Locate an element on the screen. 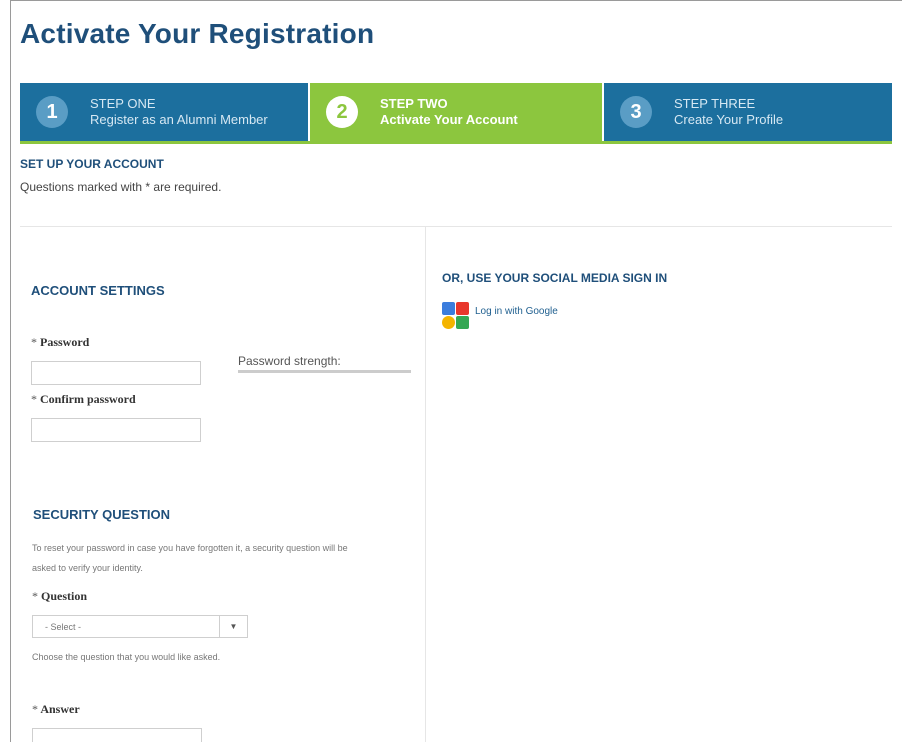 This screenshot has width=902, height=742. google-login-label: Log in with Google is located at coordinates (516, 311).